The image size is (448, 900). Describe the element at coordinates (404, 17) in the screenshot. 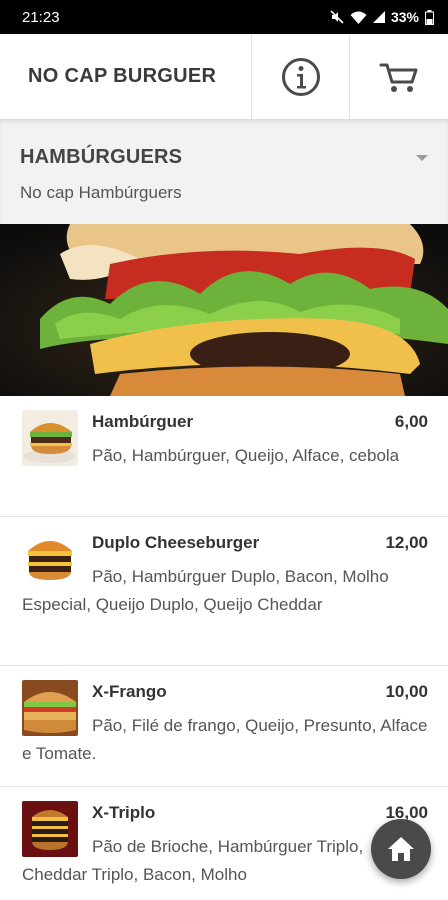

I see `battery-level: 33%` at that location.